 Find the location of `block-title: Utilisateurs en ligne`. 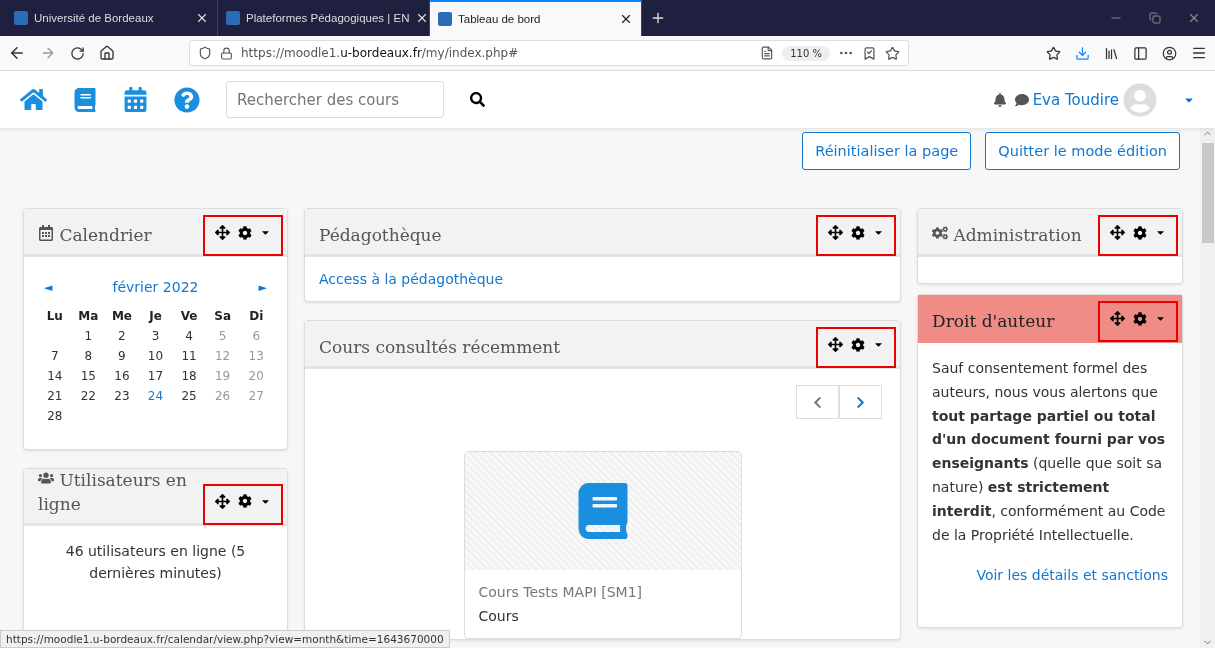

block-title: Utilisateurs en ligne is located at coordinates (113, 492).